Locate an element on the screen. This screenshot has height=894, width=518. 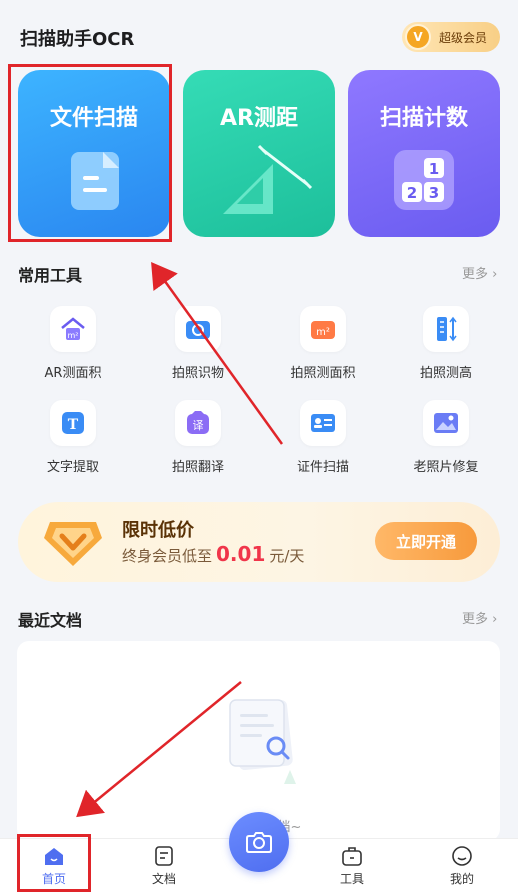
camera-scan-button is located at coordinates (259, 842).